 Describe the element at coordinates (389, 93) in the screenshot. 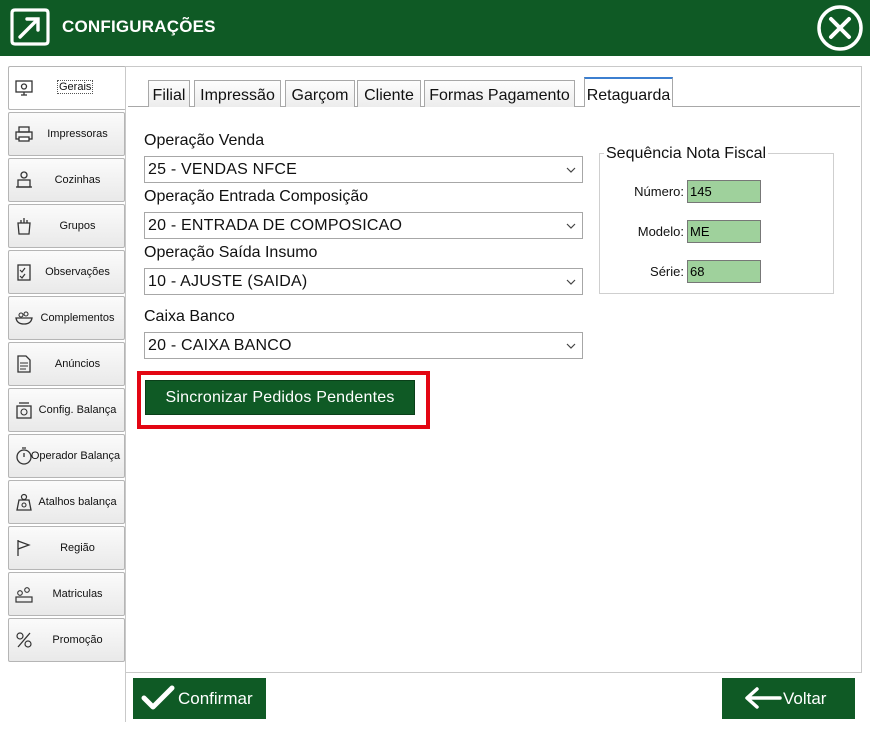

I see `tab-cliente: Cliente` at that location.